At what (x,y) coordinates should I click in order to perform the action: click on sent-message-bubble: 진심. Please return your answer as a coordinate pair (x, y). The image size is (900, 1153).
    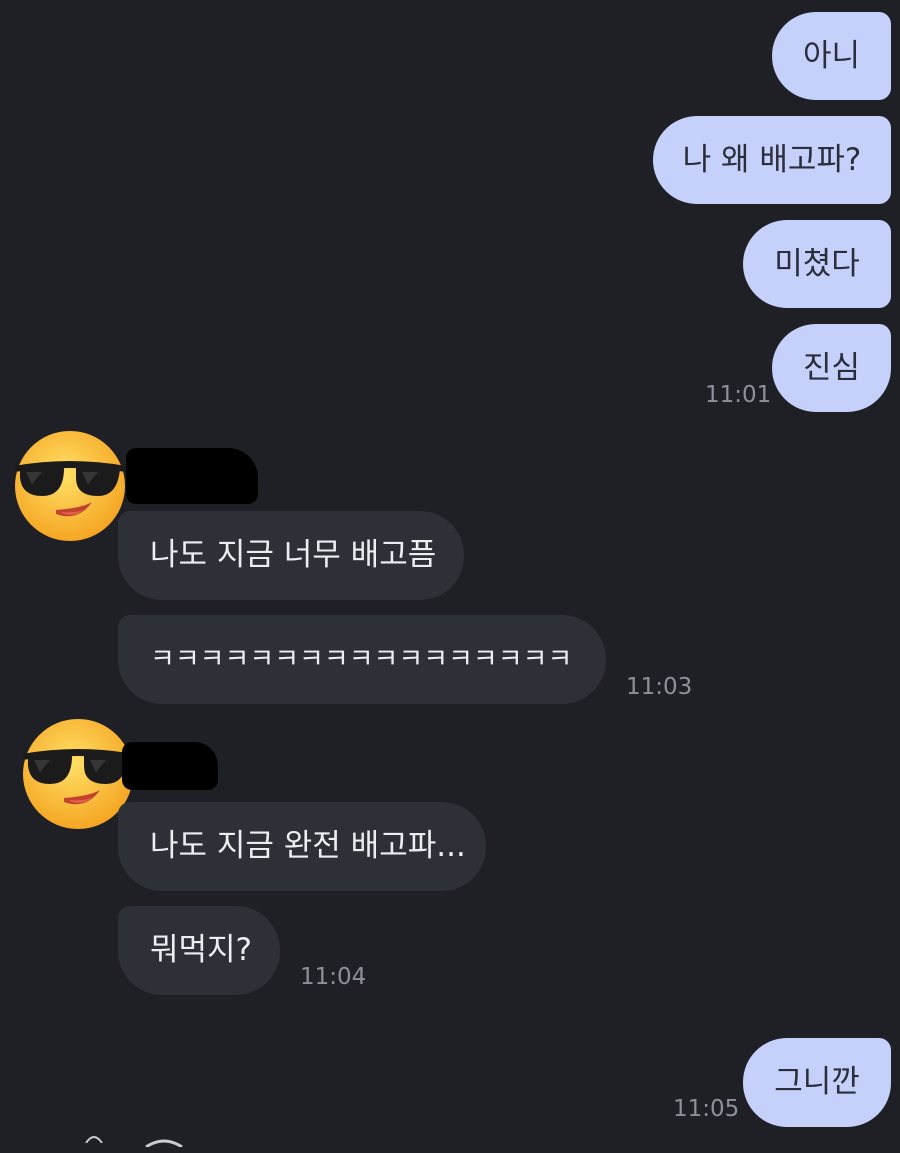
    Looking at the image, I should click on (831, 368).